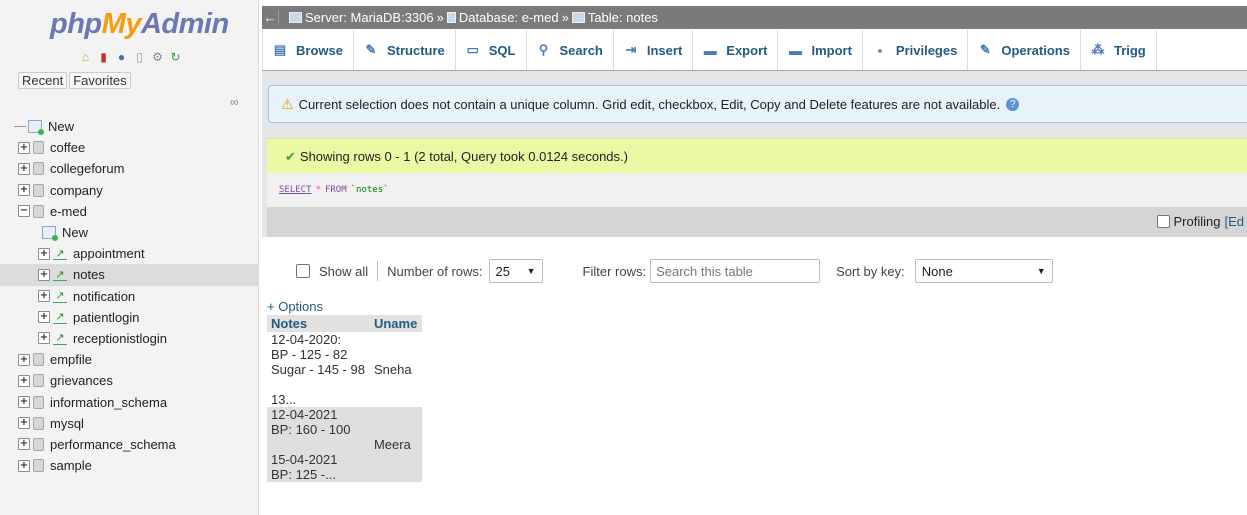 Image resolution: width=1247 pixels, height=515 pixels. I want to click on tab-label: Browse, so click(319, 50).